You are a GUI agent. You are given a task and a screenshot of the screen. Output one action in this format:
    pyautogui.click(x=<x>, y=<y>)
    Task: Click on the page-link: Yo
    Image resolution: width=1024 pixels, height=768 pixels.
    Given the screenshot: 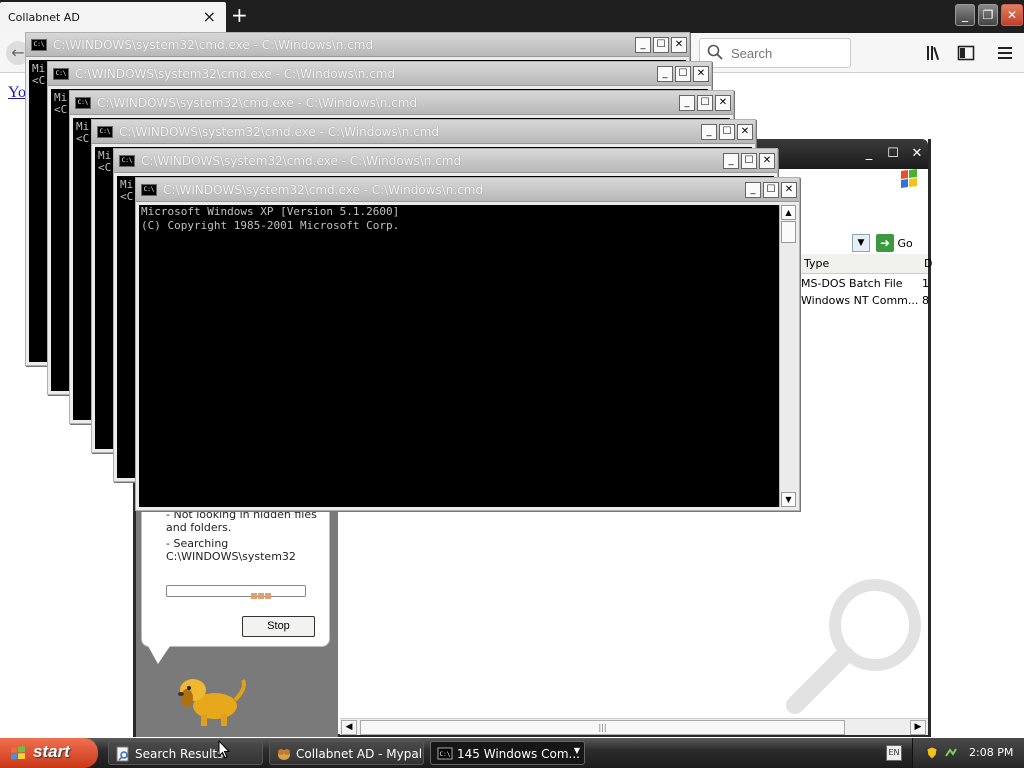 What is the action you would take?
    pyautogui.click(x=17, y=93)
    